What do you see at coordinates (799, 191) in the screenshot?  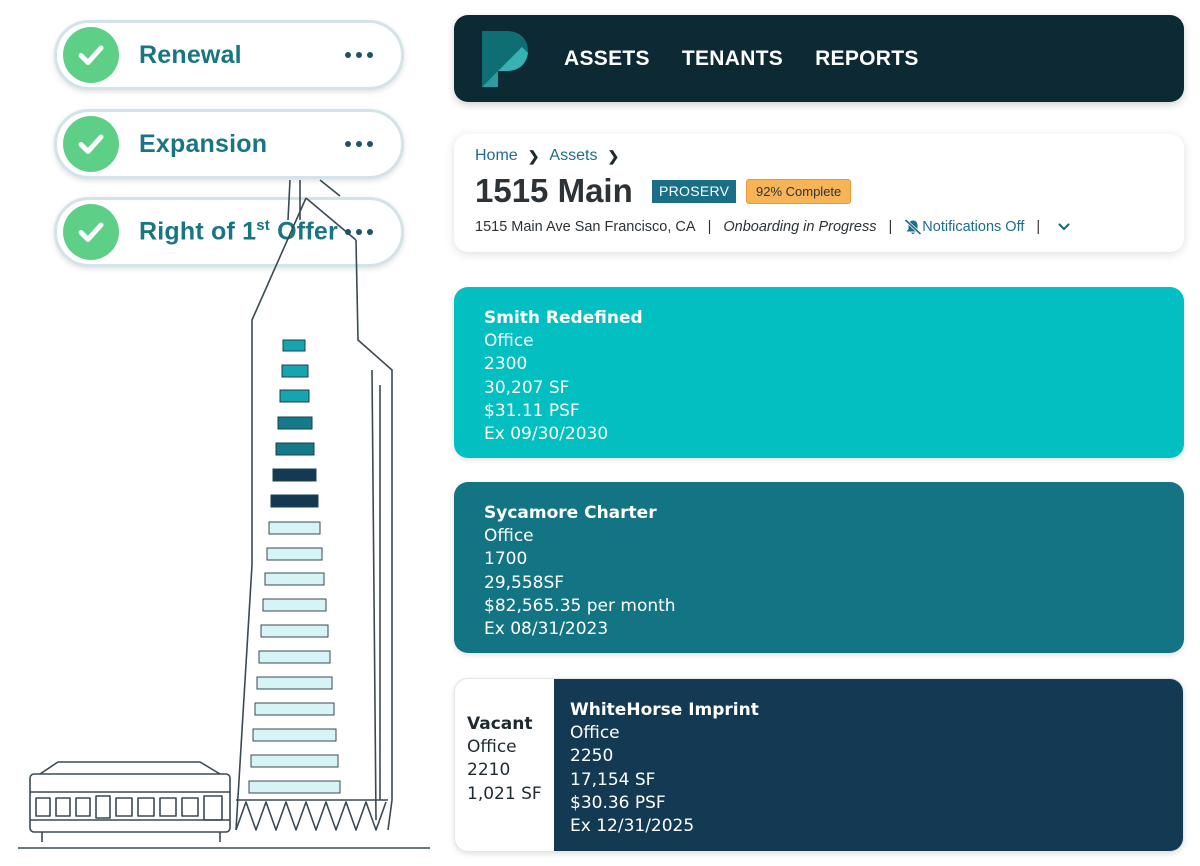 I see `progress-badge: 92% Complete` at bounding box center [799, 191].